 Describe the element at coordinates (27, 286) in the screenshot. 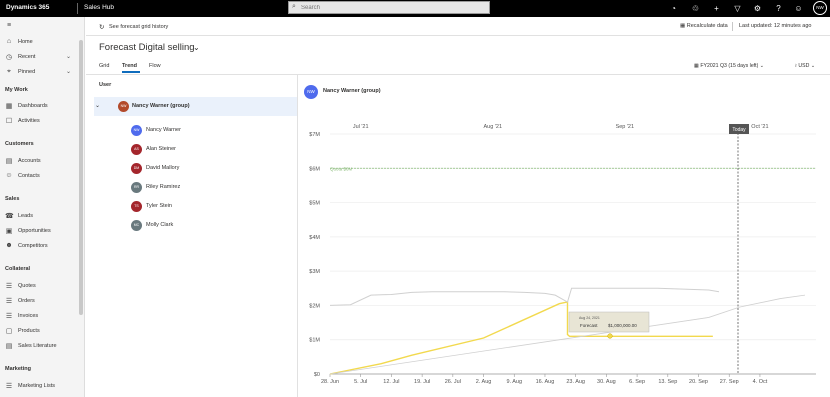

I see `sidebar-item-label: Quotes` at that location.